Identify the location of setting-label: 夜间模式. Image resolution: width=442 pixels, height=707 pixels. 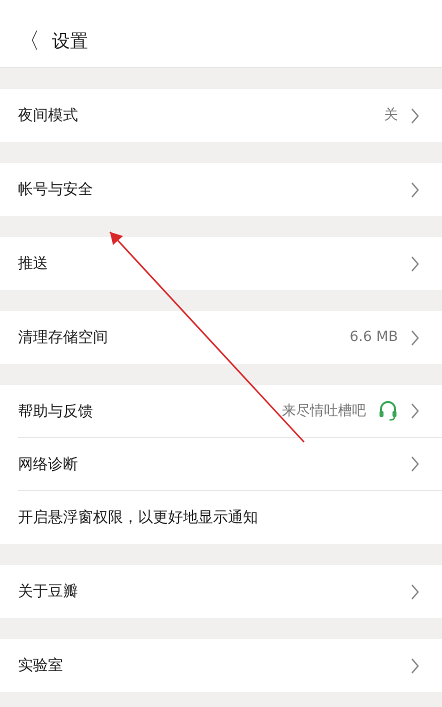
(48, 115).